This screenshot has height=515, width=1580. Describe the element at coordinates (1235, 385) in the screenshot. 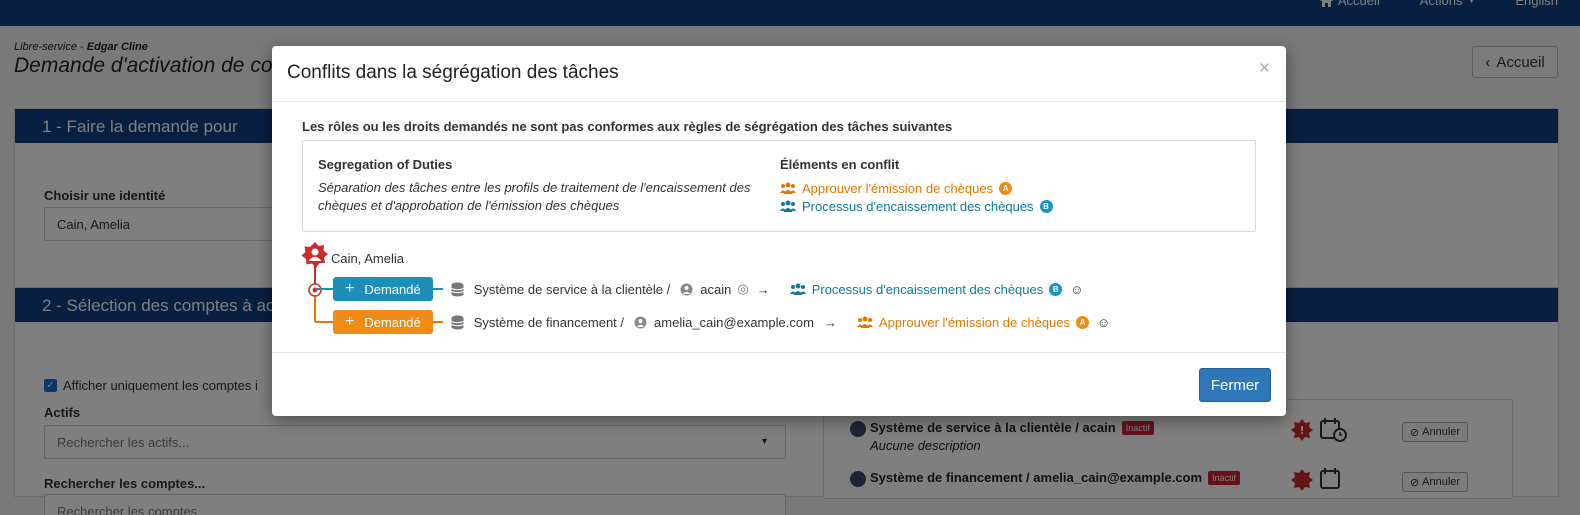

I see `close-button: Fermer` at that location.